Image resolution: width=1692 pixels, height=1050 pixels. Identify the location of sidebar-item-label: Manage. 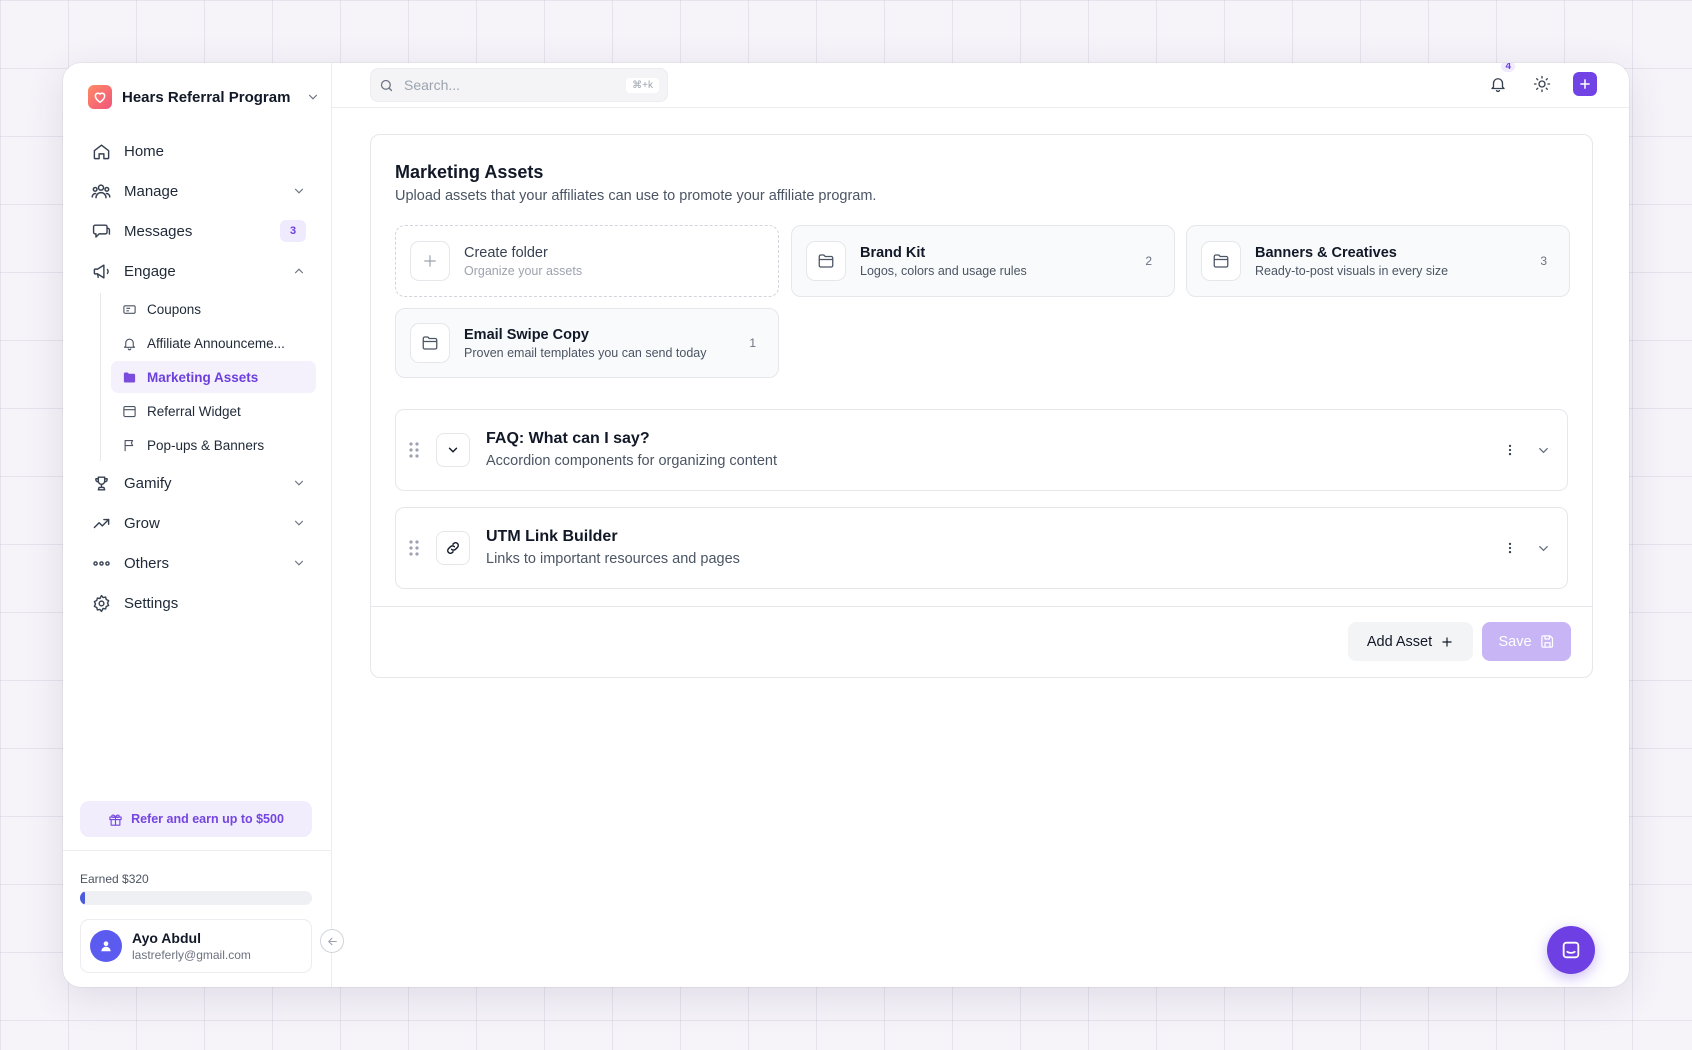
(151, 191).